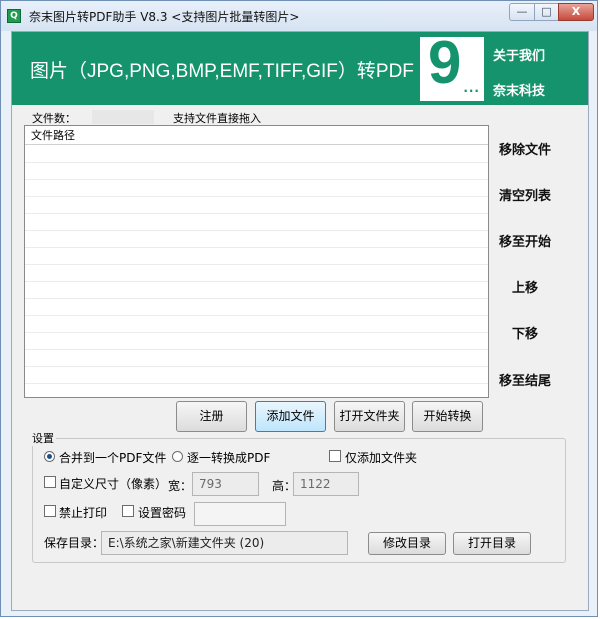 This screenshot has width=600, height=619. Describe the element at coordinates (50, 511) in the screenshot. I see `no-print-checkbox` at that location.